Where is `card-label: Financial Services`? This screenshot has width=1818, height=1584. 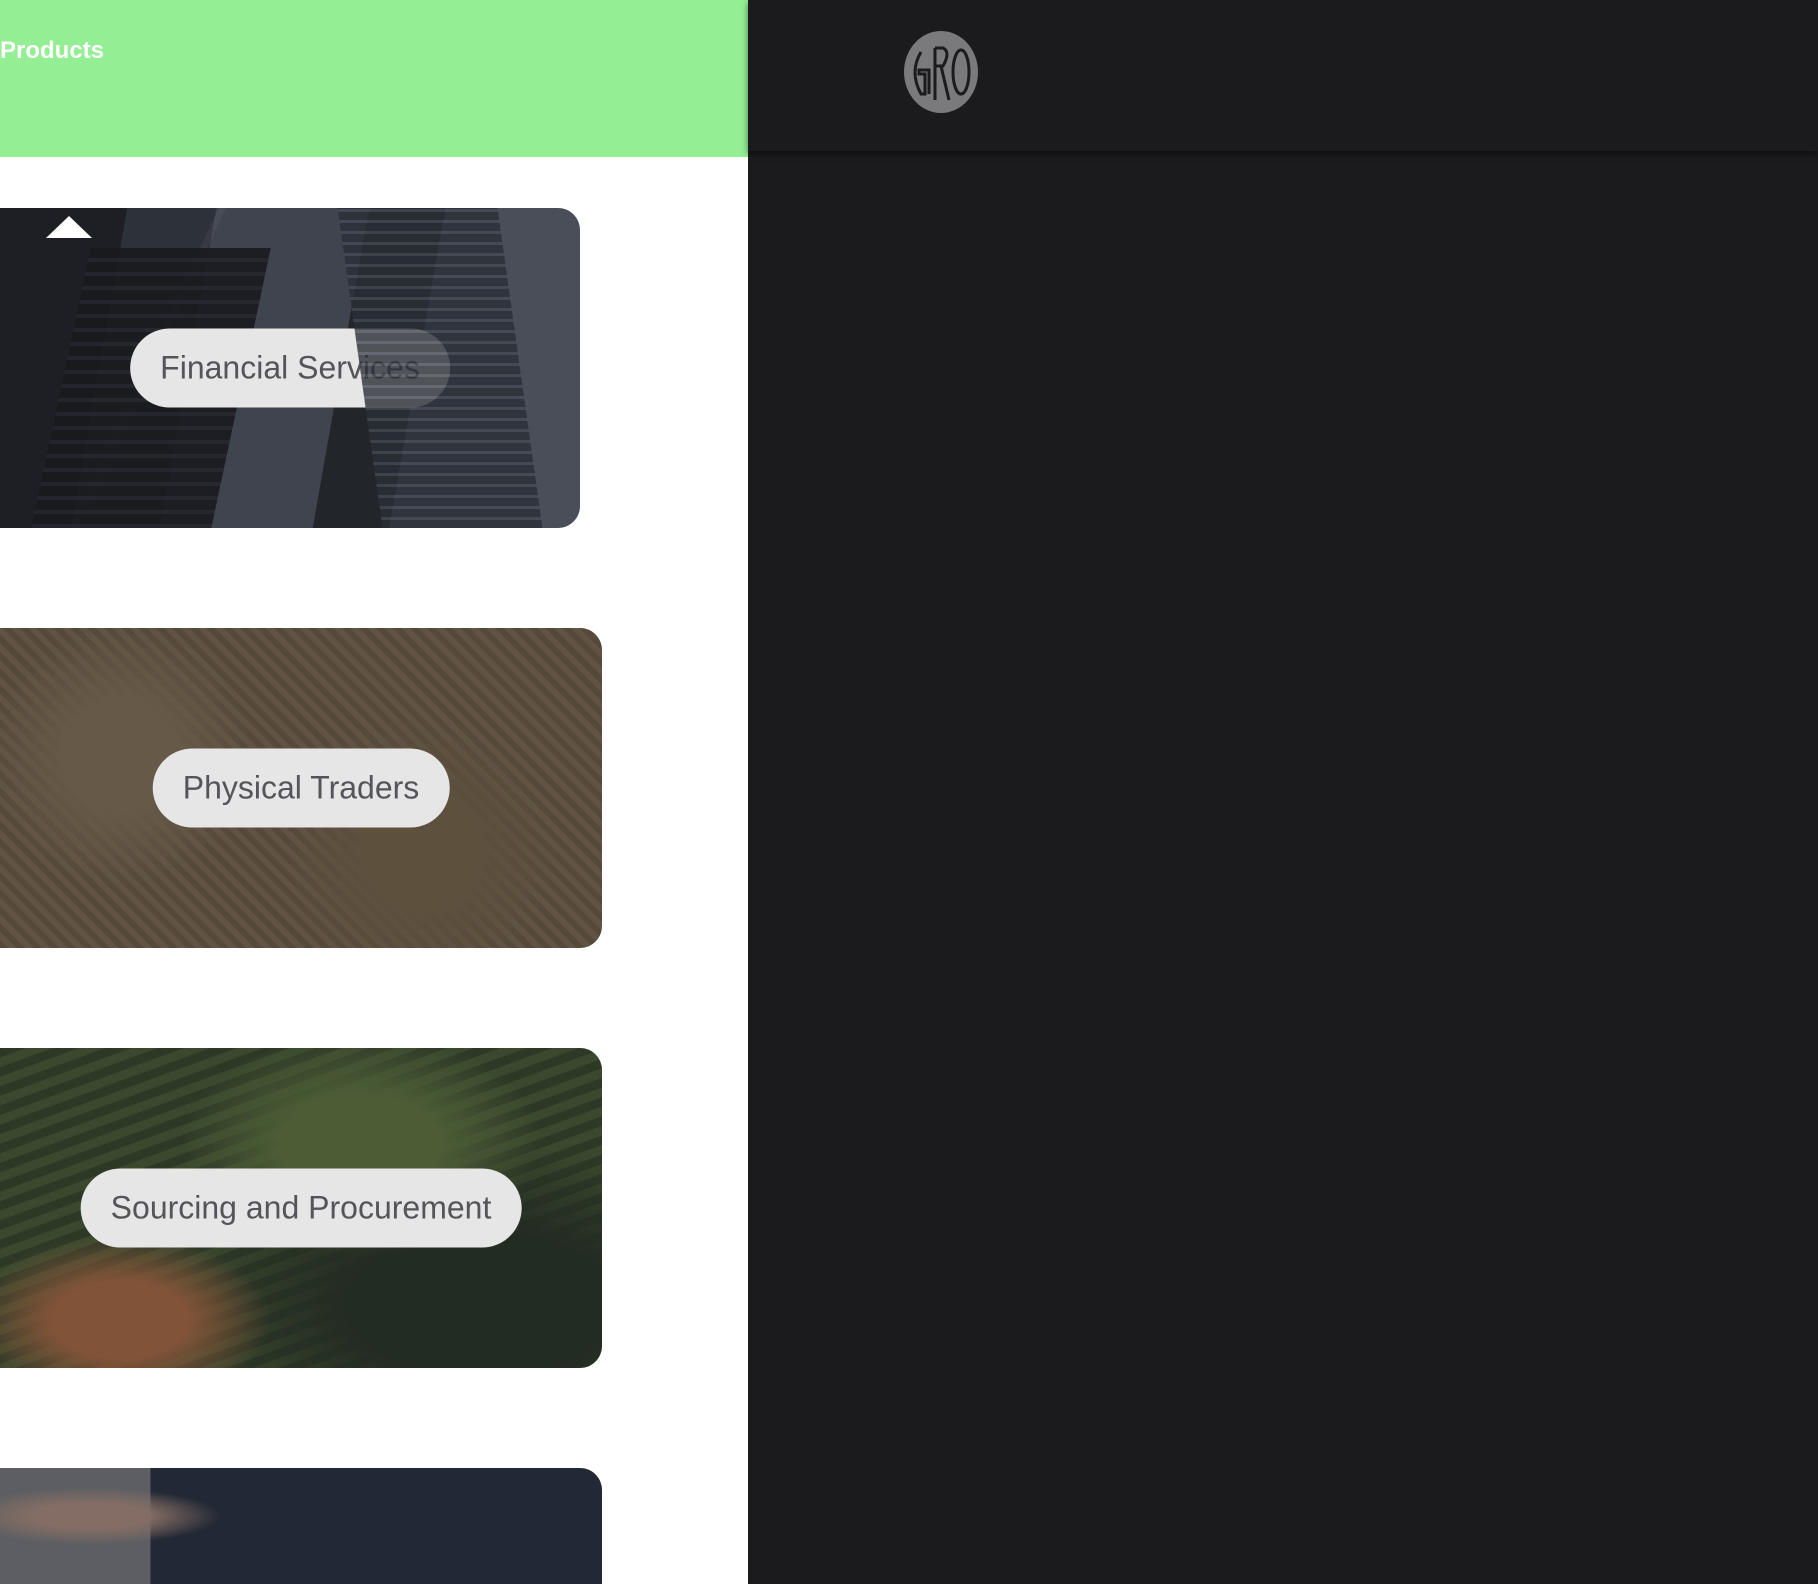
card-label: Financial Services is located at coordinates (290, 368).